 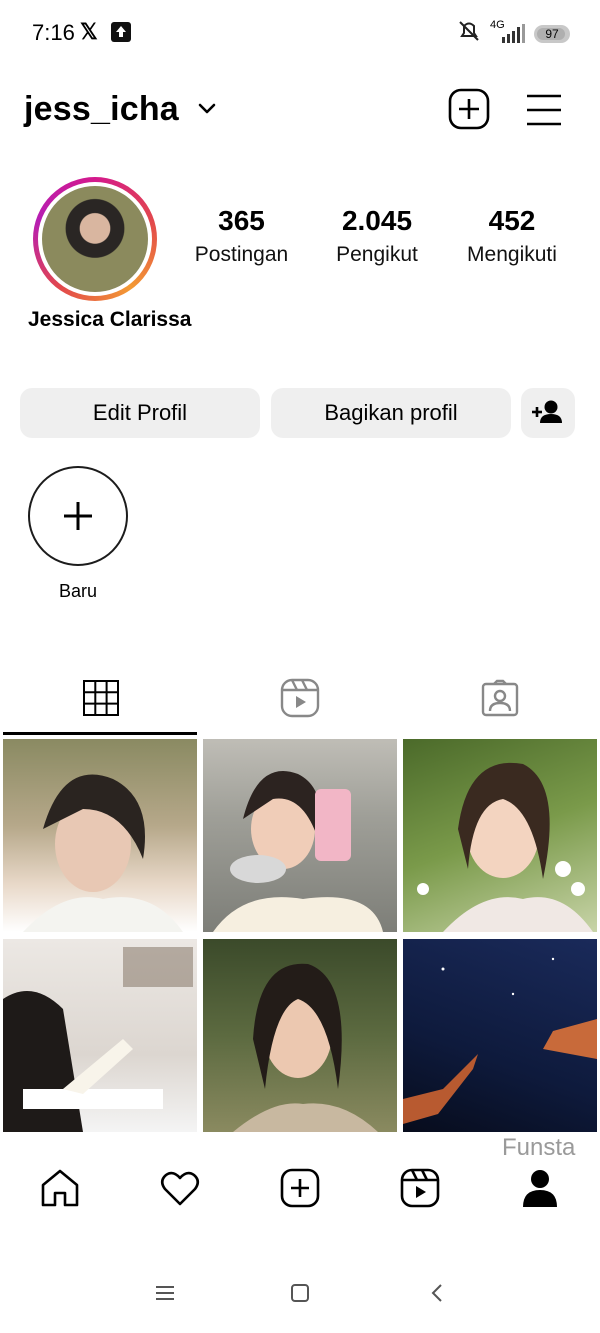 I want to click on stat-posts: 365 Postingan, so click(x=241, y=236).